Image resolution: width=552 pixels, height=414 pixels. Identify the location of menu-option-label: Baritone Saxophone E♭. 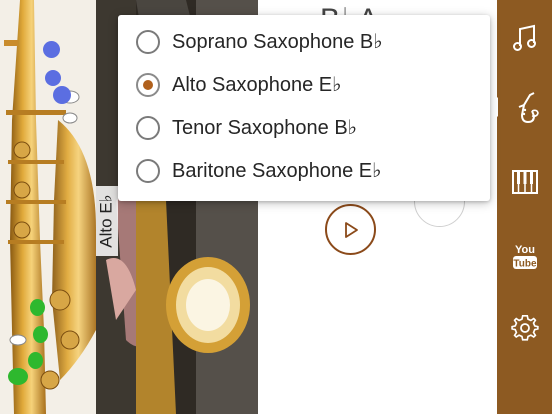
(277, 171).